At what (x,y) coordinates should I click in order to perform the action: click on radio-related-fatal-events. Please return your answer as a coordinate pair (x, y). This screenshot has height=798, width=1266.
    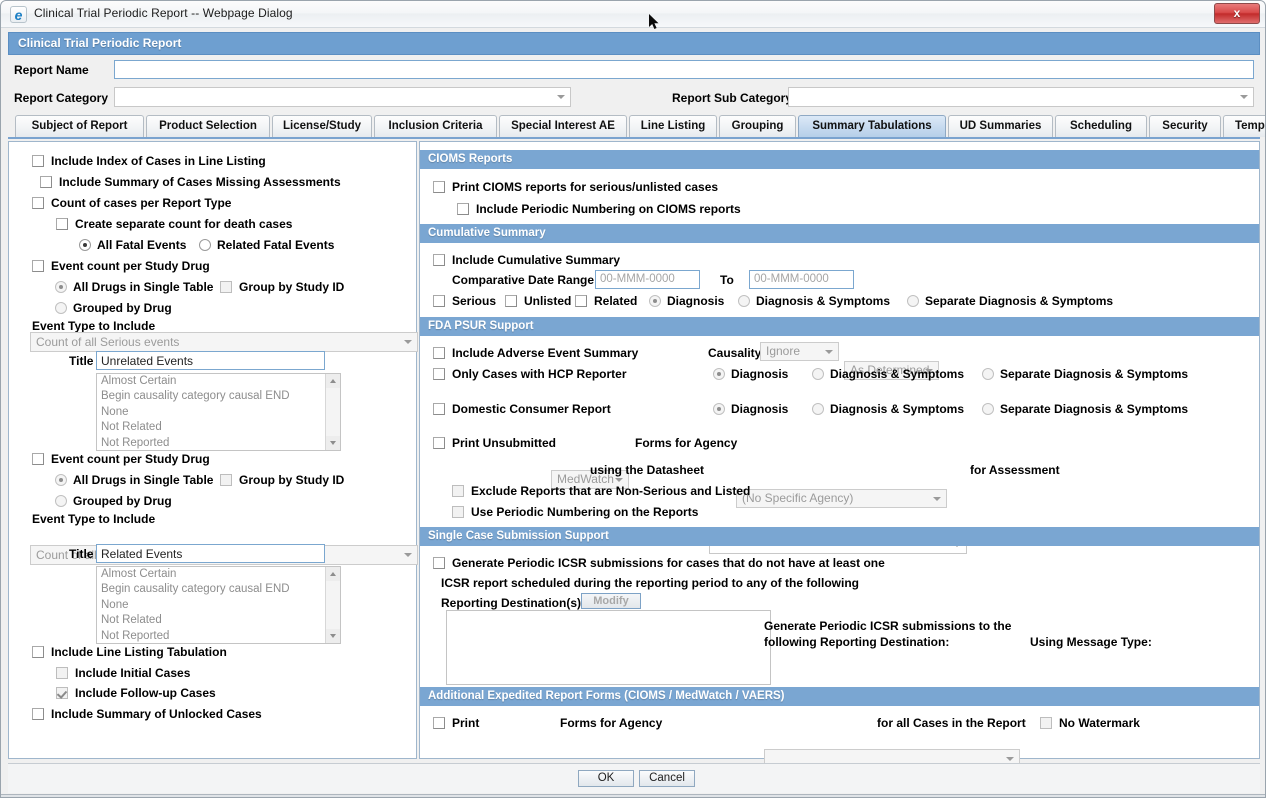
    Looking at the image, I should click on (205, 245).